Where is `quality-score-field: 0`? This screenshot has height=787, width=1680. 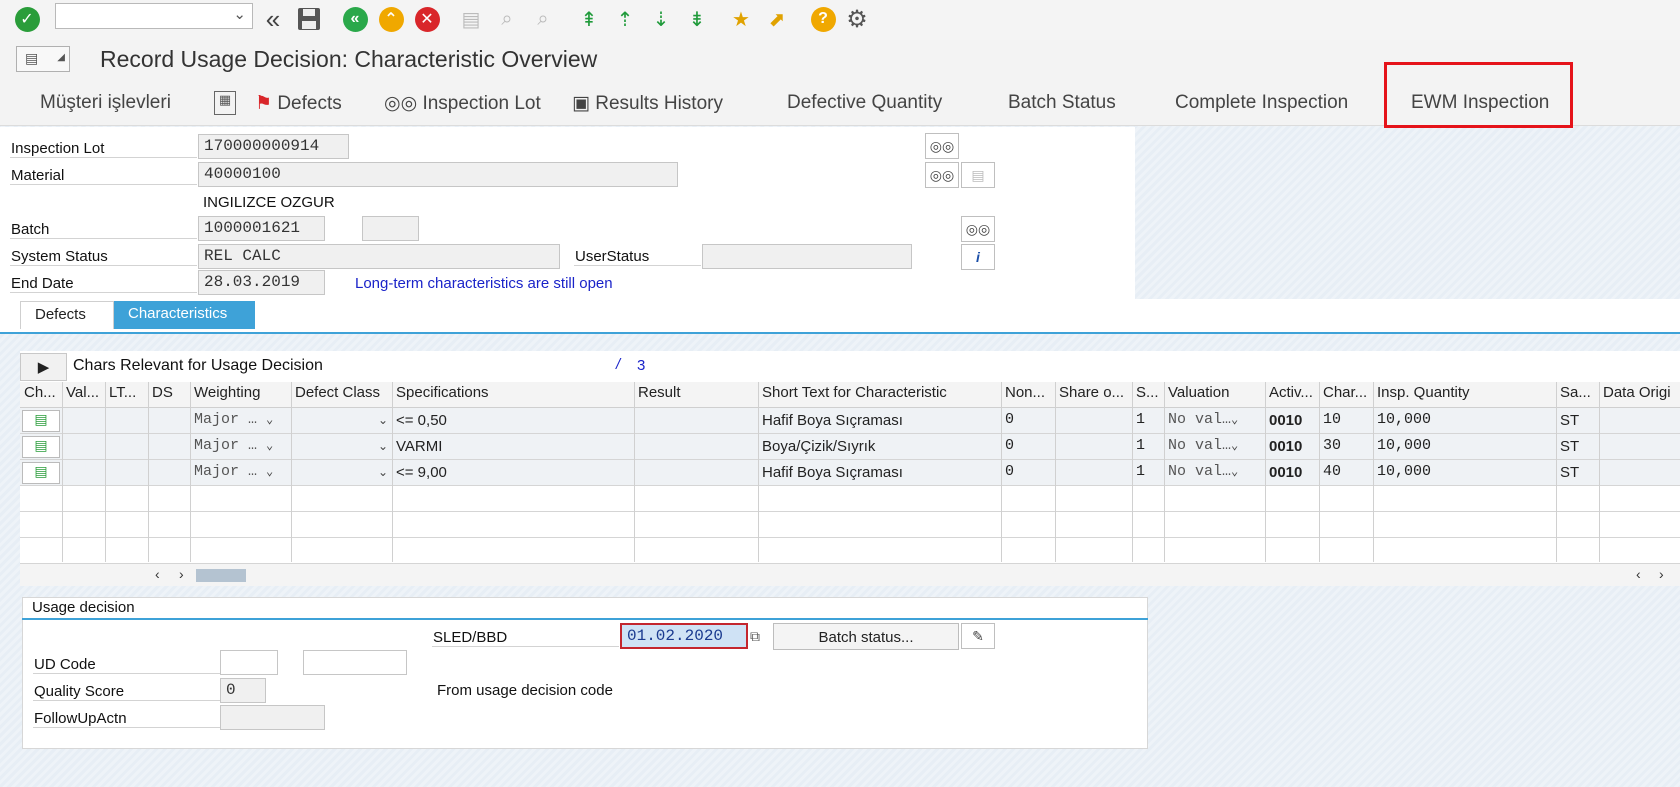
quality-score-field: 0 is located at coordinates (243, 690).